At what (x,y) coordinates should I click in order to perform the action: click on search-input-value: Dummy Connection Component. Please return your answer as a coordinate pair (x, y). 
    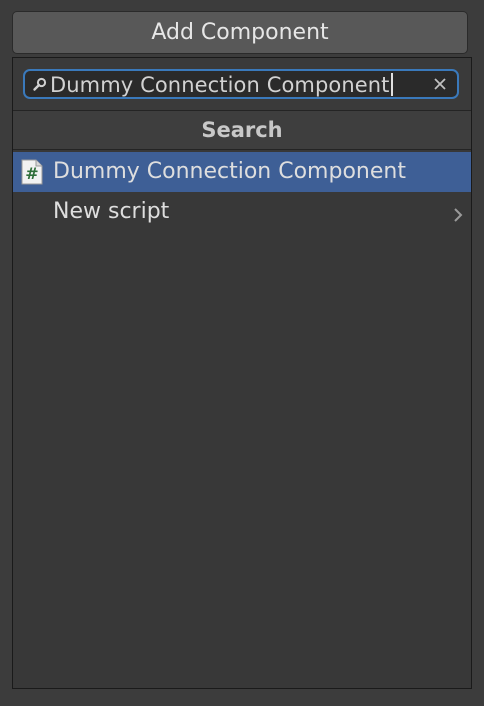
    Looking at the image, I should click on (221, 85).